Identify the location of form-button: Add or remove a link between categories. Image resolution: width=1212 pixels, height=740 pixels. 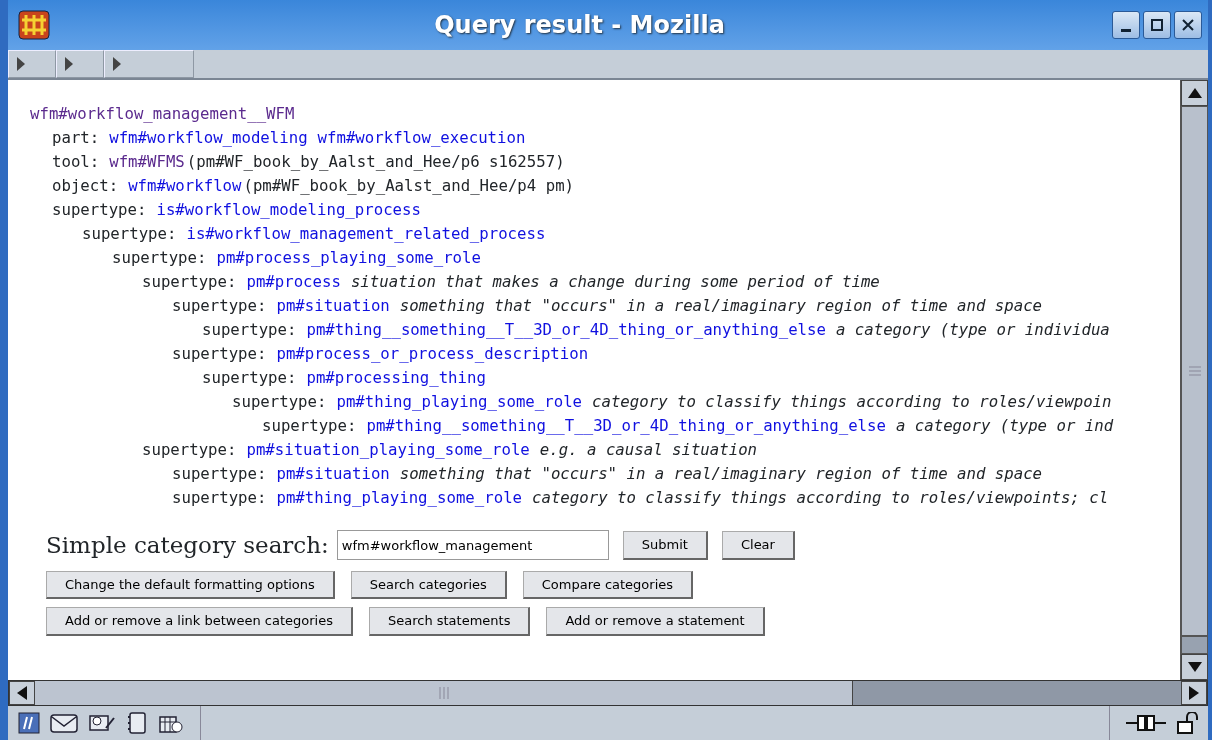
(199, 621).